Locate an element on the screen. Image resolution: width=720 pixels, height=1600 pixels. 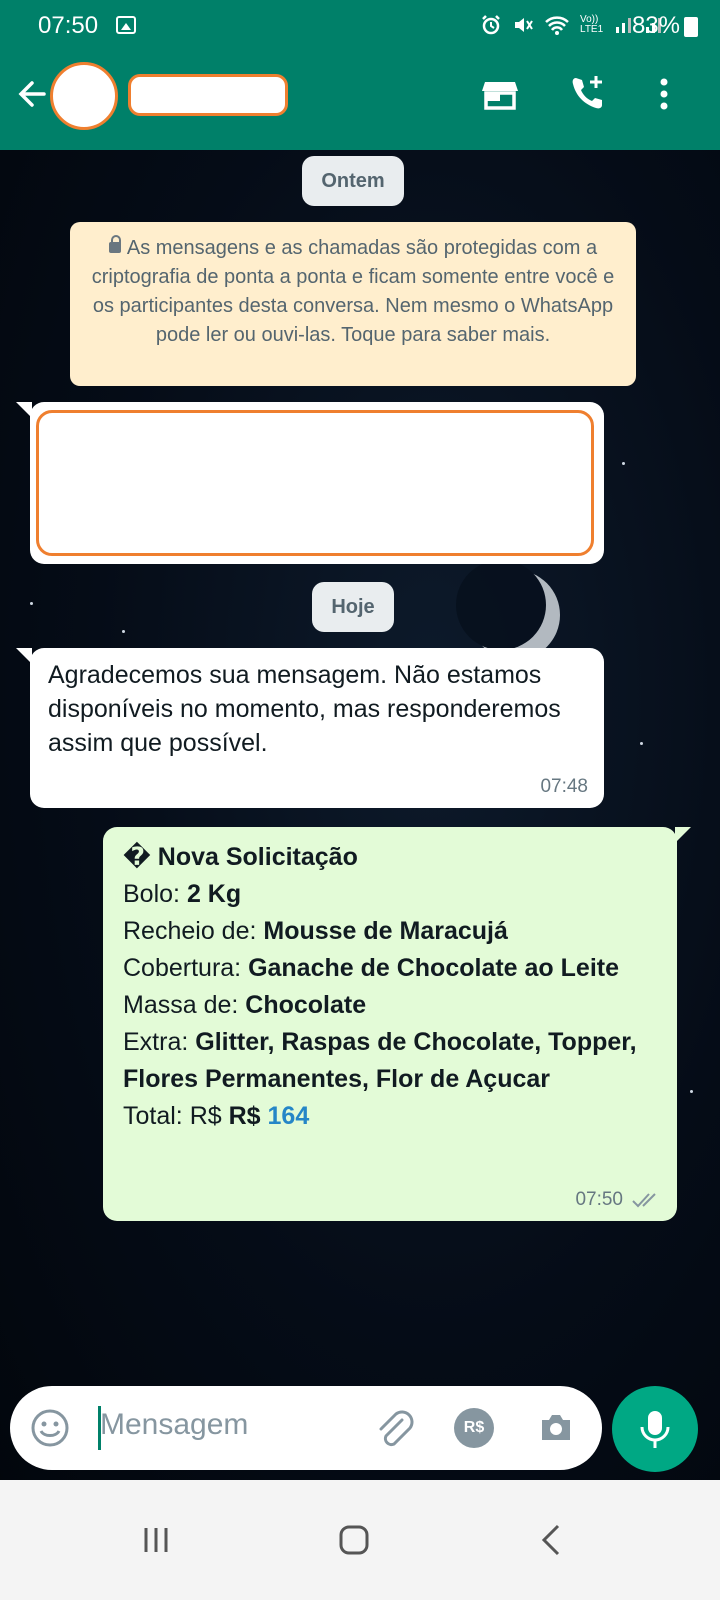
attach-icon is located at coordinates (394, 1428).